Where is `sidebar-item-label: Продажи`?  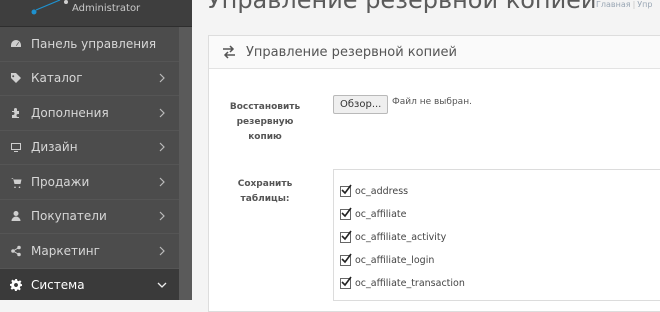
sidebar-item-label: Продажи is located at coordinates (60, 181).